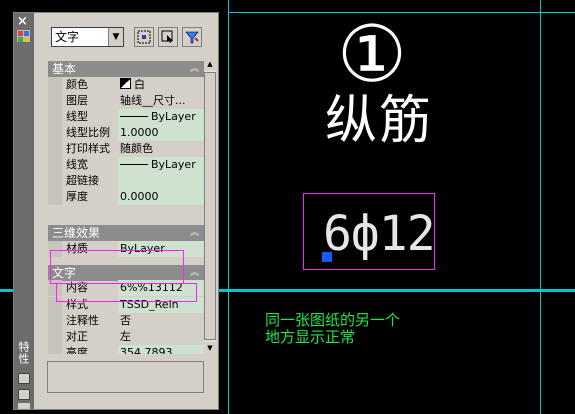 Image resolution: width=575 pixels, height=414 pixels. Describe the element at coordinates (161, 321) in the screenshot. I see `property-value: 否` at that location.